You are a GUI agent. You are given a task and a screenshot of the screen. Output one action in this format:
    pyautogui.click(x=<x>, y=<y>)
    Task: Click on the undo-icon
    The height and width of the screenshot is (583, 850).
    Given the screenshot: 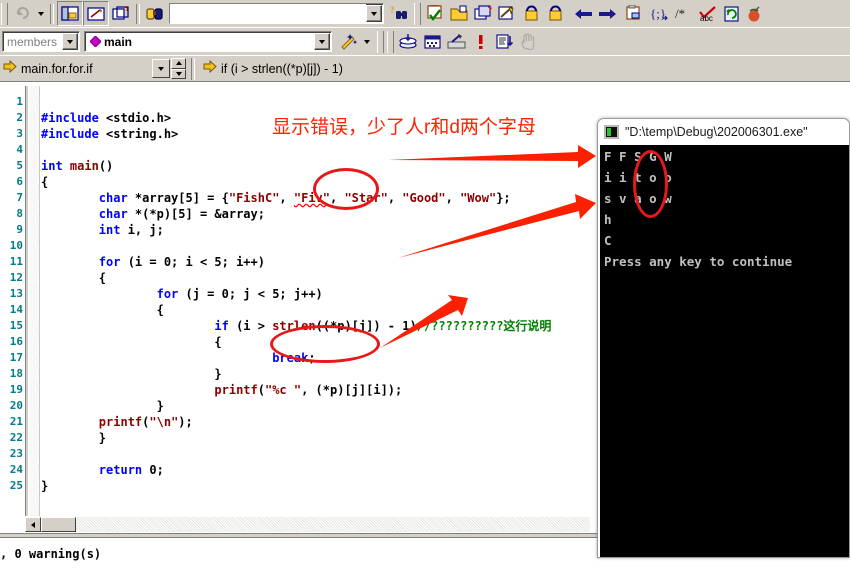 What is the action you would take?
    pyautogui.click(x=22, y=13)
    